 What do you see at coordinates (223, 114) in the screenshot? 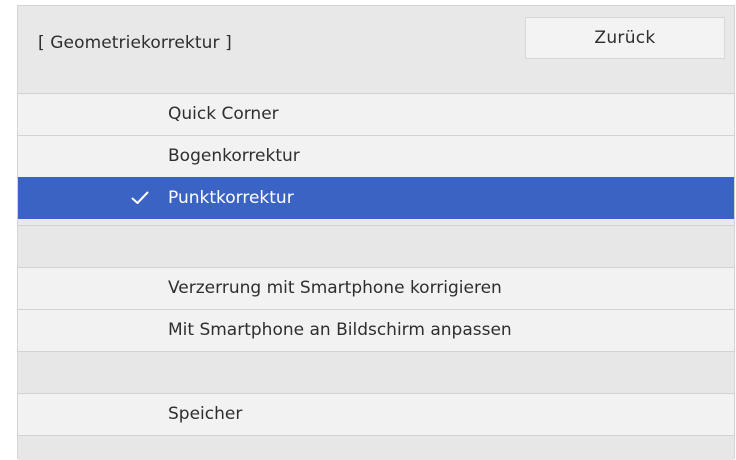
I see `menu-item-label: Quick Corner` at bounding box center [223, 114].